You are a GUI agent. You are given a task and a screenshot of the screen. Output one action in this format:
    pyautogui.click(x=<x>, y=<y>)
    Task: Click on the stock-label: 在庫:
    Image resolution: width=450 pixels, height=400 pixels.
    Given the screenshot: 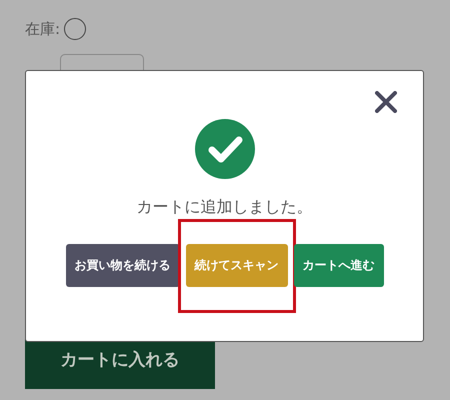 What is the action you would take?
    pyautogui.click(x=42, y=29)
    